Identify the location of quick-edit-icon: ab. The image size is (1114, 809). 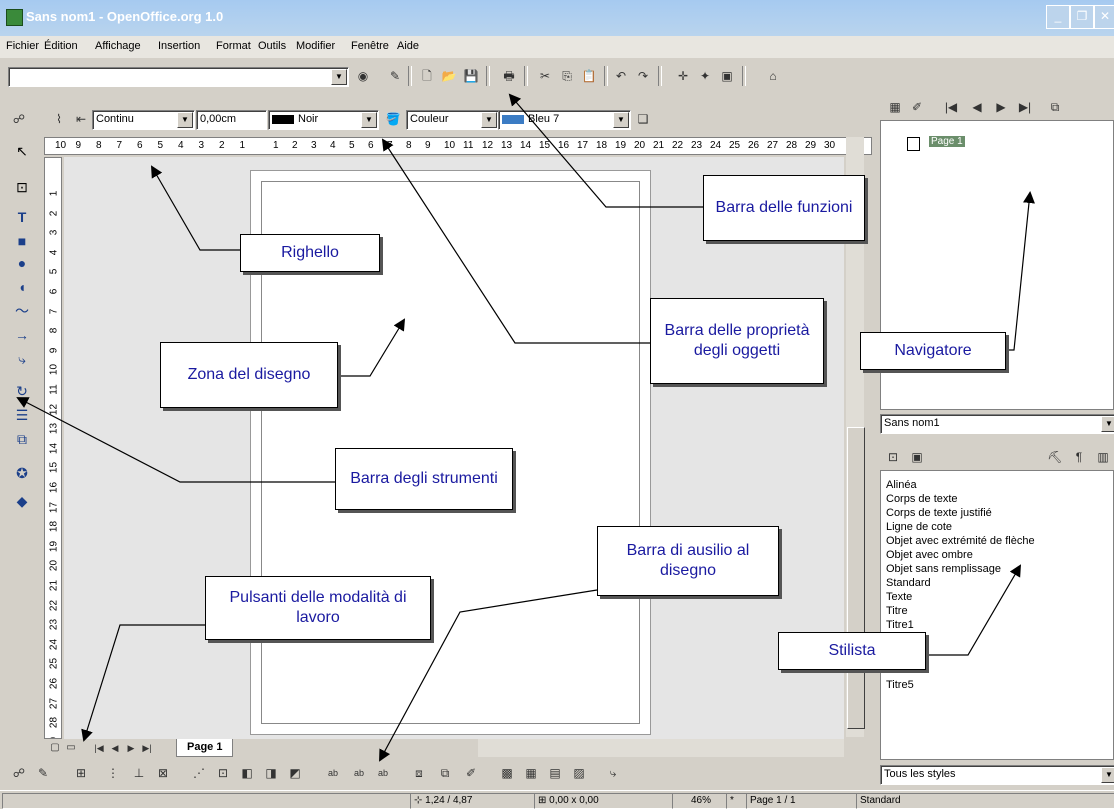
(333, 773).